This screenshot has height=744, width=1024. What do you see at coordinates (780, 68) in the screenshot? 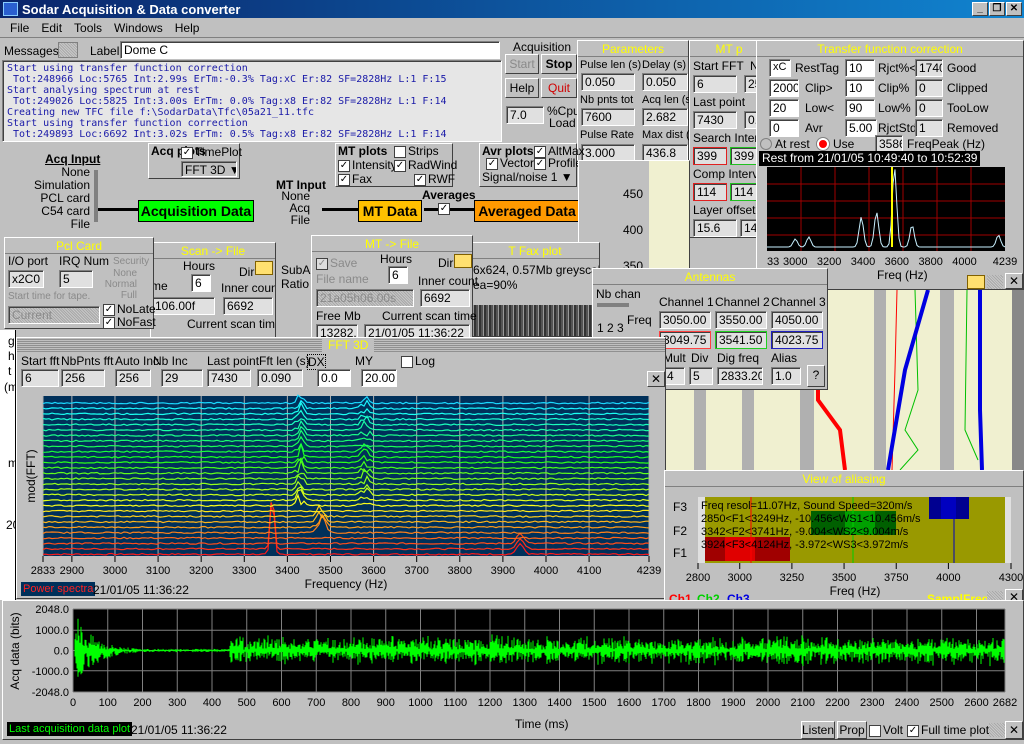
I see `rest-tag-field: xC` at bounding box center [780, 68].